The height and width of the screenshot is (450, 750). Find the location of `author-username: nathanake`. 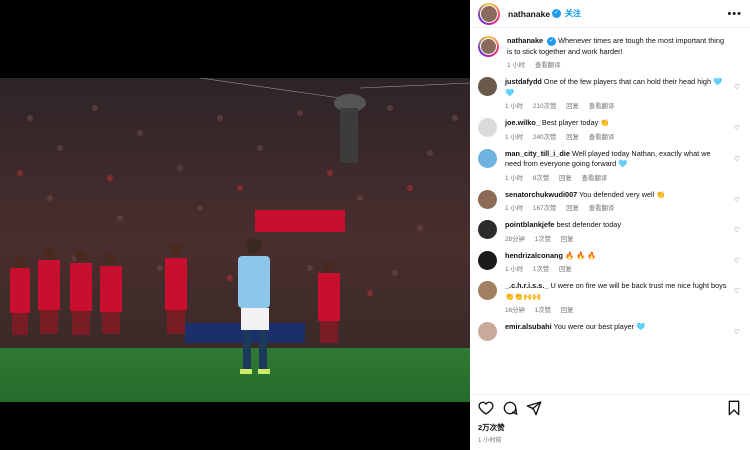

author-username: nathanake is located at coordinates (529, 14).